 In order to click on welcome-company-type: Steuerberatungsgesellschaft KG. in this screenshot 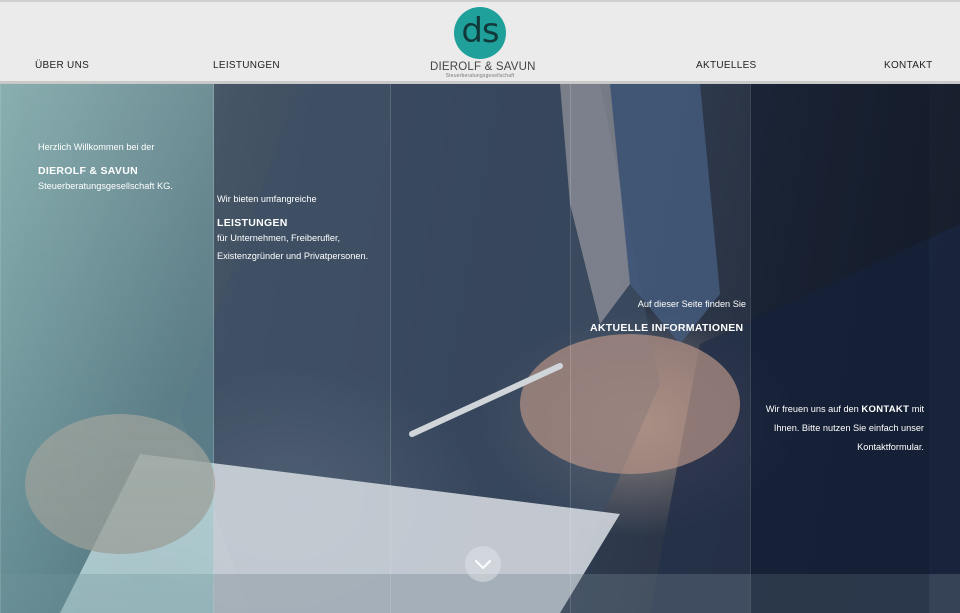, I will do `click(105, 186)`.